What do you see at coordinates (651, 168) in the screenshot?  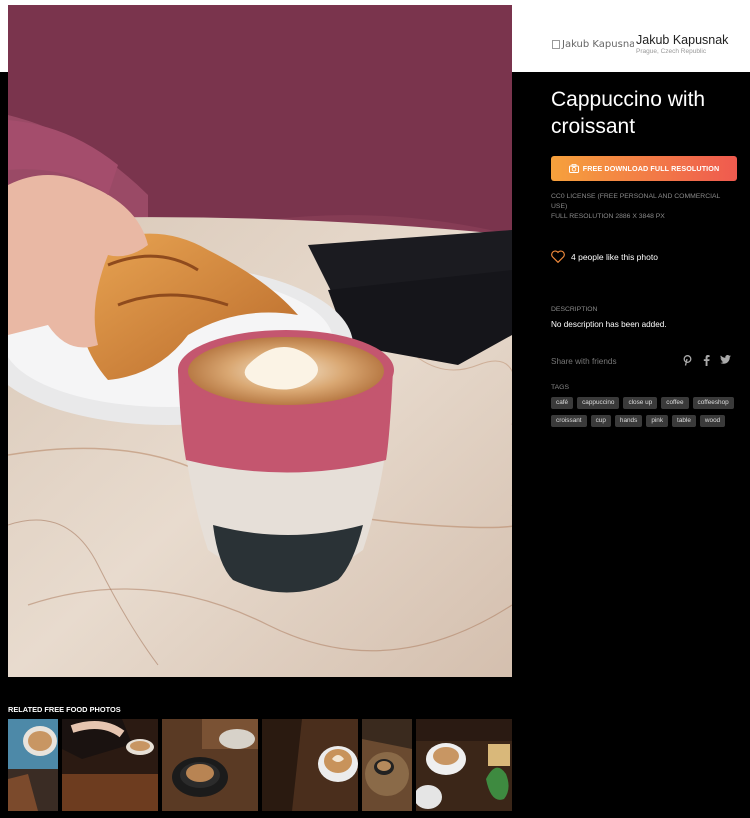 I see `download-button-label: FREE DOWNLOAD FULL RESOLUTION` at bounding box center [651, 168].